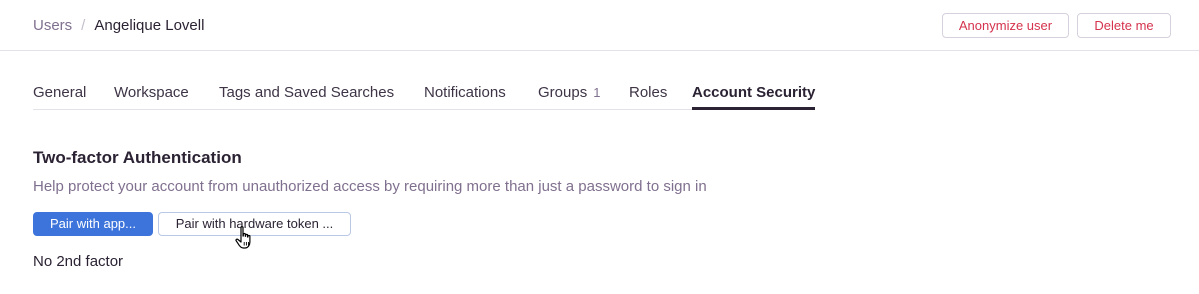  What do you see at coordinates (149, 25) in the screenshot?
I see `breadcrumb-current-user: Angelique Lovell` at bounding box center [149, 25].